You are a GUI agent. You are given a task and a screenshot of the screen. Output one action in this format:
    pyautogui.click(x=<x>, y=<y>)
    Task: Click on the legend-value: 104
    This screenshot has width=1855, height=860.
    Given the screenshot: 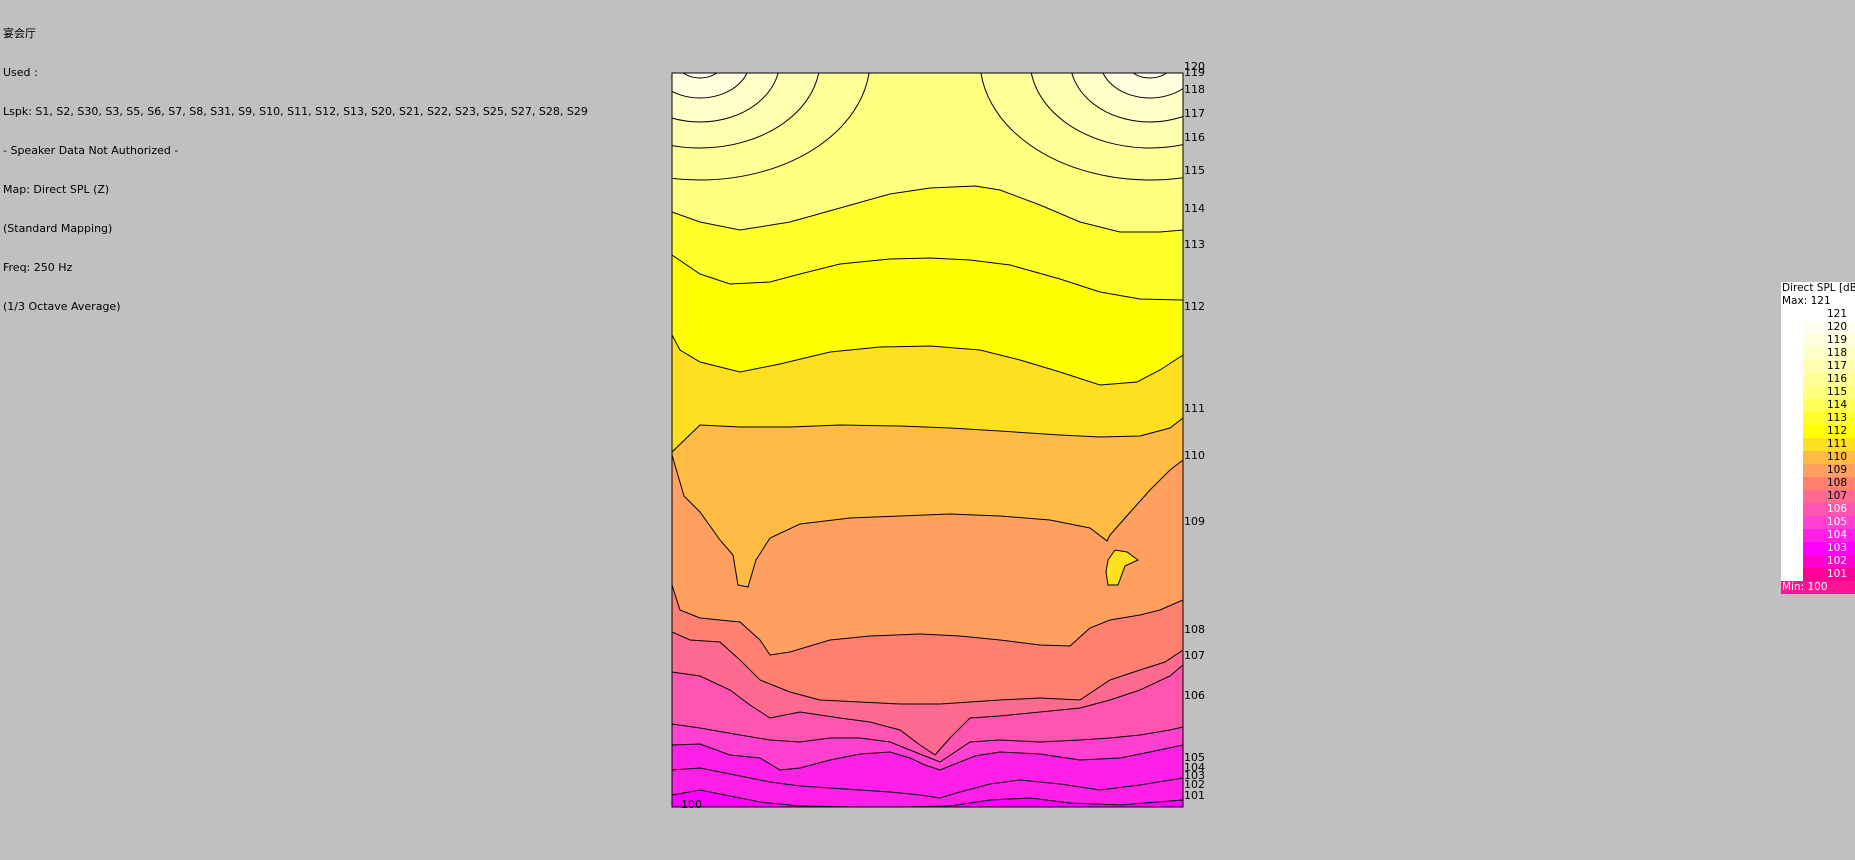 What is the action you would take?
    pyautogui.click(x=1836, y=535)
    